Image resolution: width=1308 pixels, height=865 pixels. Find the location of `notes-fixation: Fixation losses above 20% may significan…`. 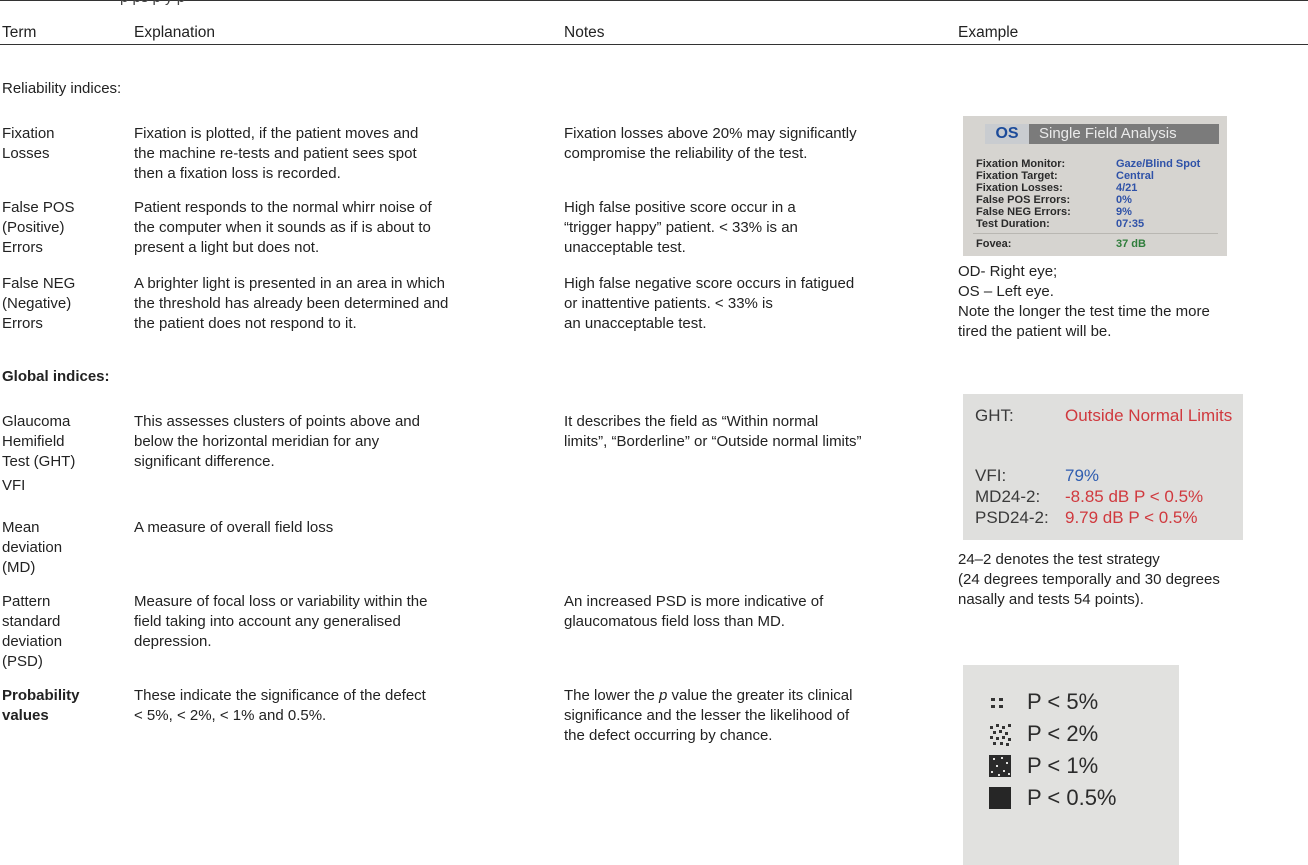

notes-fixation: Fixation losses above 20% may significan… is located at coordinates (710, 143).